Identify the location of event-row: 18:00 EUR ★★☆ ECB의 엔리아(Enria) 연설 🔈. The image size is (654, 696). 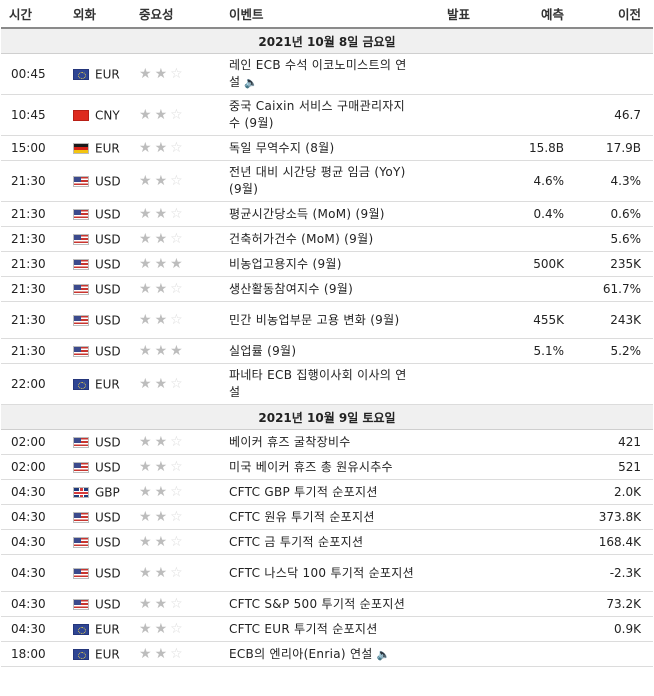
(327, 654).